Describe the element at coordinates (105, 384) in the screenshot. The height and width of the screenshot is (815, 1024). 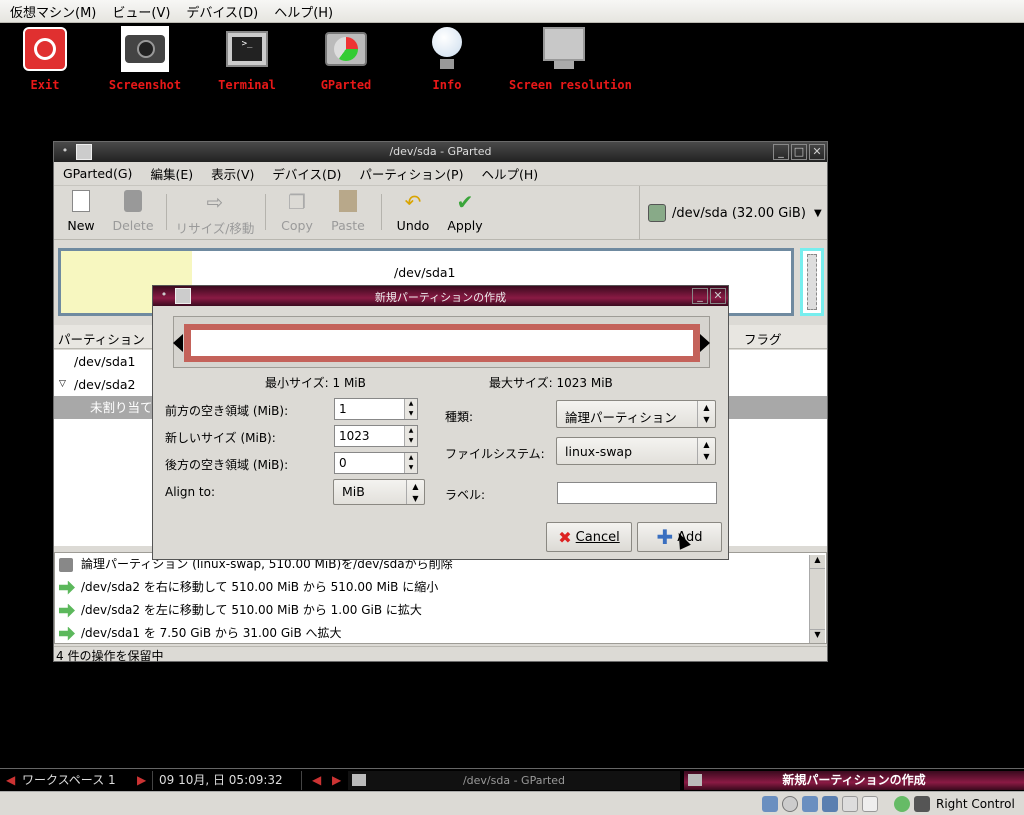
I see `partition-name: /dev/sda2` at that location.